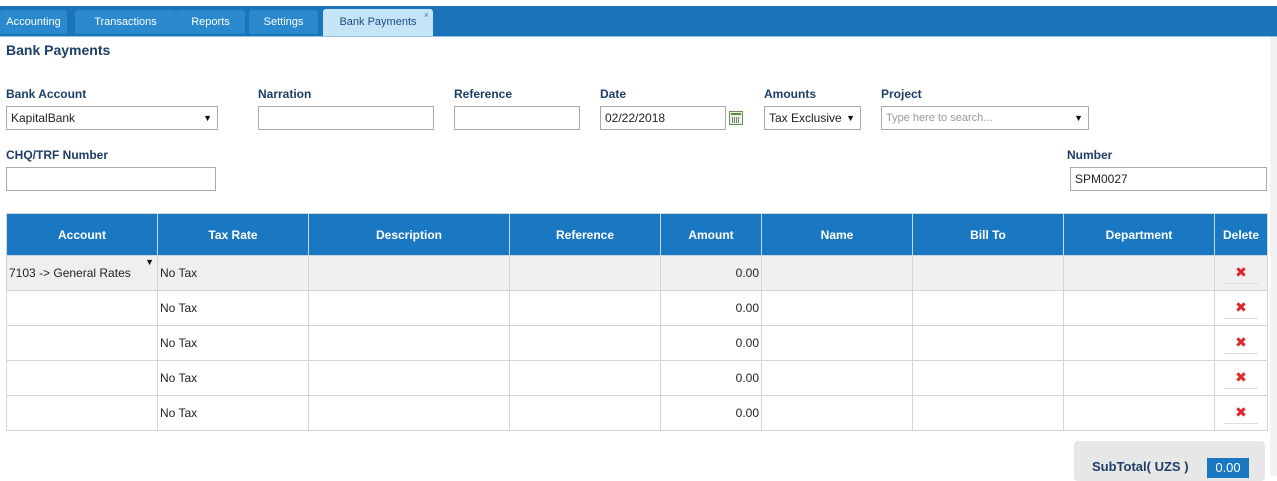 This screenshot has width=1277, height=481. I want to click on tab-settings: Settings, so click(283, 22).